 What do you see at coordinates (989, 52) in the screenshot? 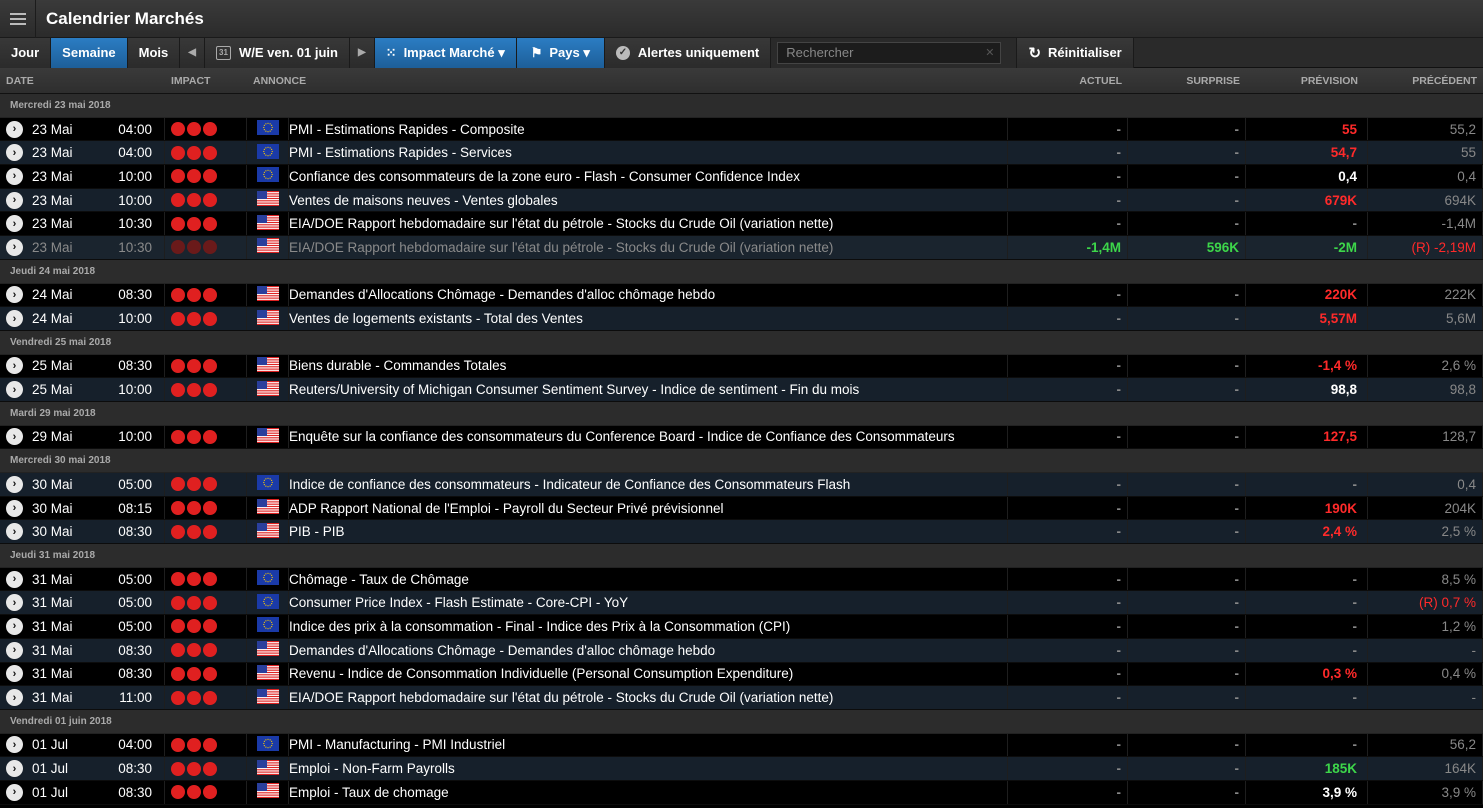
I see `clear-search-icon: ✕` at bounding box center [989, 52].